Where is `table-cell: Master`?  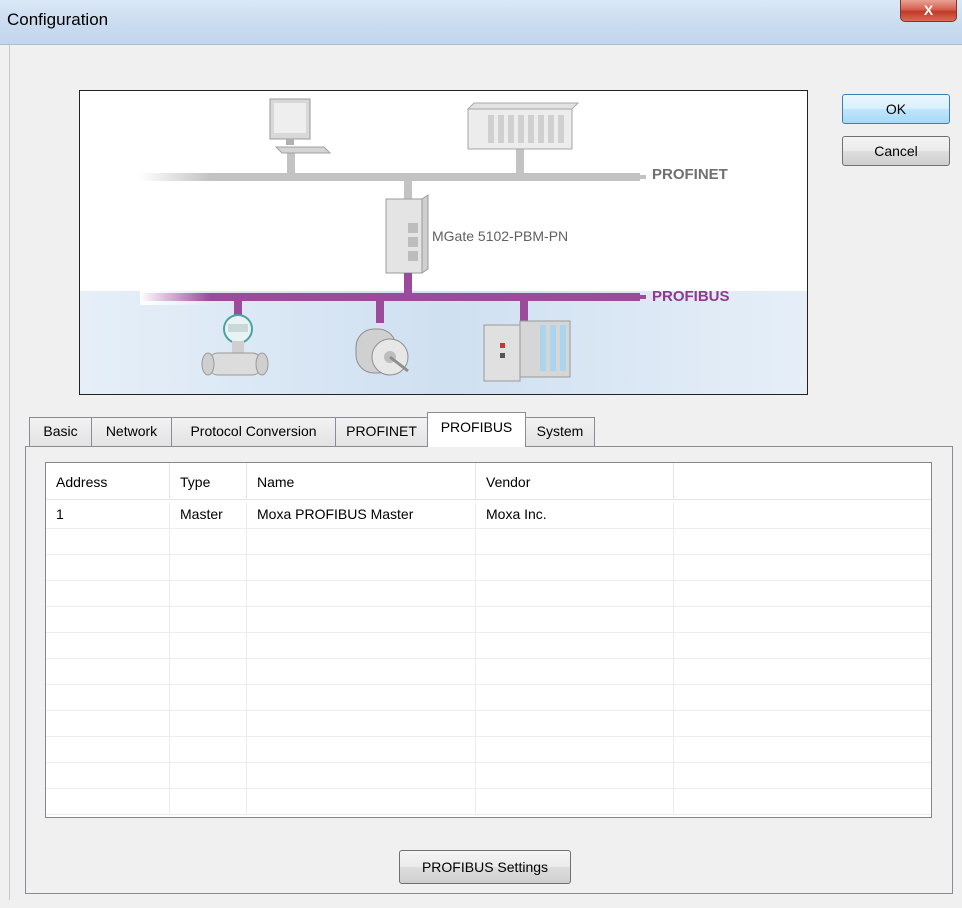 table-cell: Master is located at coordinates (208, 516).